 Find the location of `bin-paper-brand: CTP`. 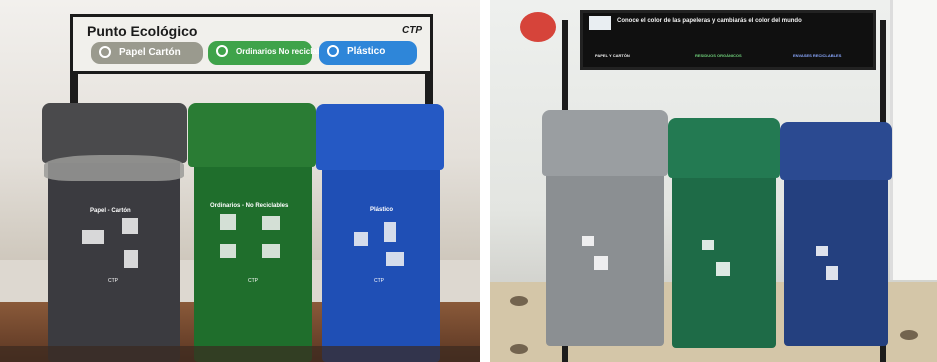

bin-paper-brand: CTP is located at coordinates (113, 281).